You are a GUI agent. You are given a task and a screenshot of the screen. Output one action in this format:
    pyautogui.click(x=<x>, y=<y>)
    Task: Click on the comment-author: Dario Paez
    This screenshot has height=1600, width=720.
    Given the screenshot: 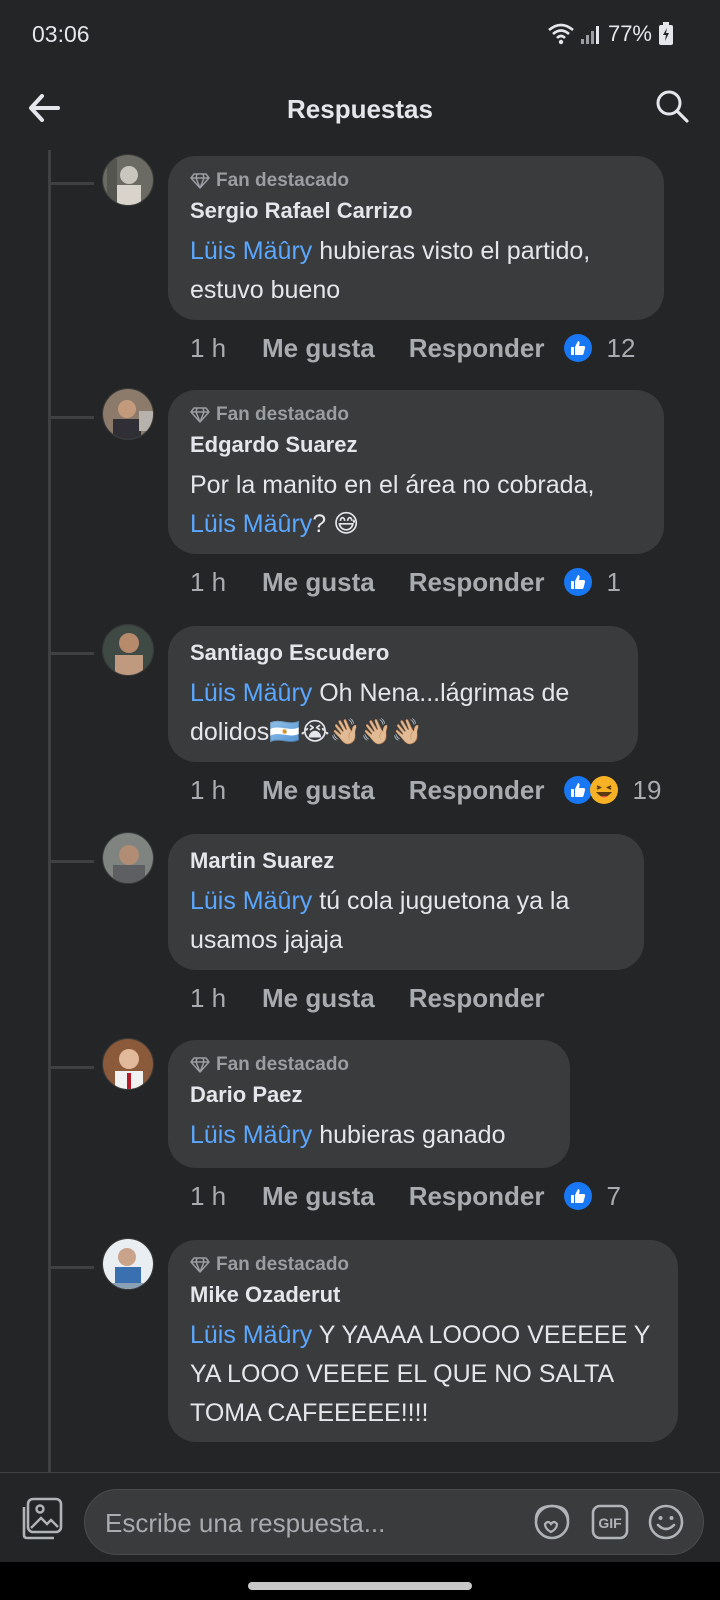 What is the action you would take?
    pyautogui.click(x=369, y=1095)
    